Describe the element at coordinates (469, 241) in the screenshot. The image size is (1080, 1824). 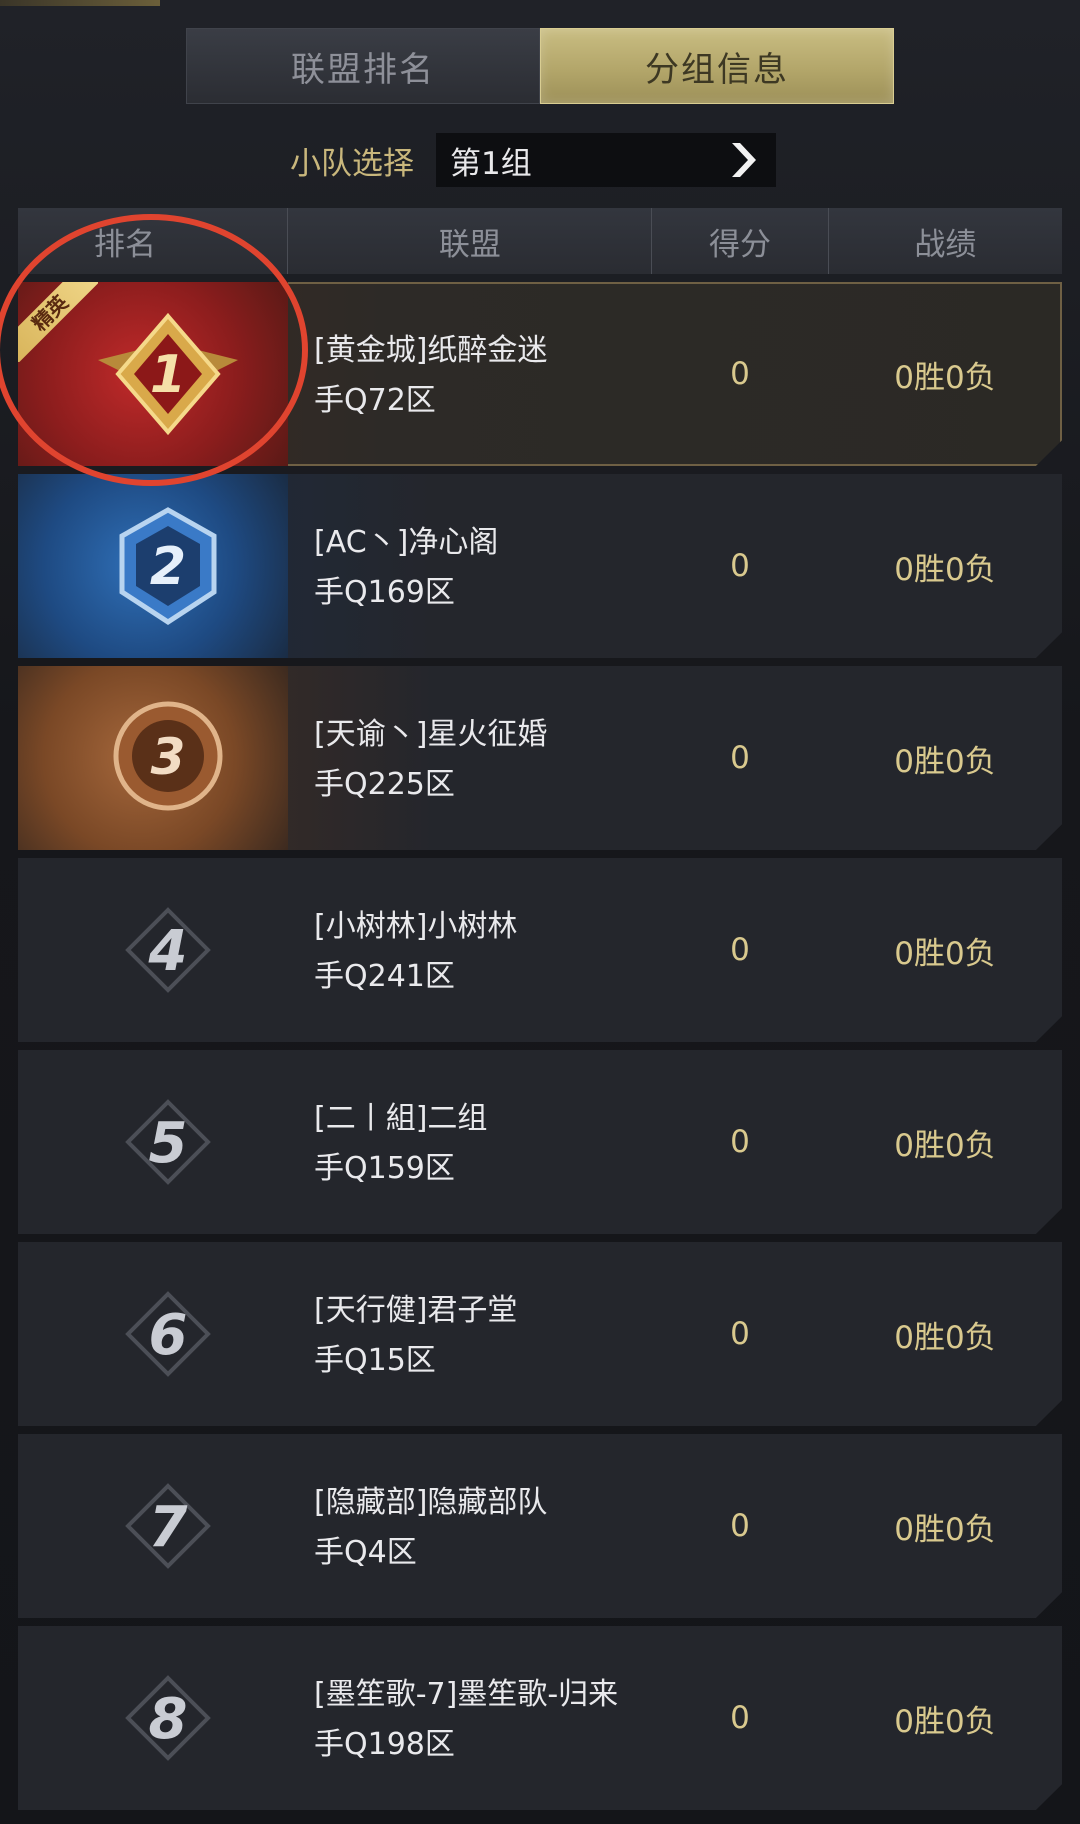
I see `header-alliance: 联盟` at that location.